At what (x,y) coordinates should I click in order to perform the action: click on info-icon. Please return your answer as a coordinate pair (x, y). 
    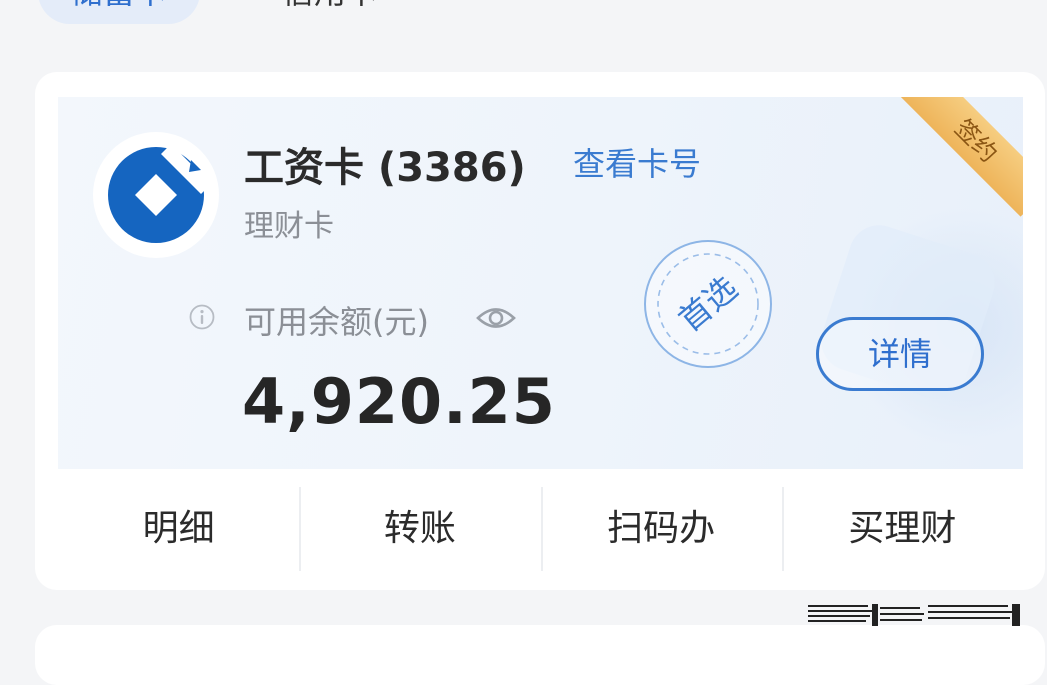
    Looking at the image, I should click on (202, 317).